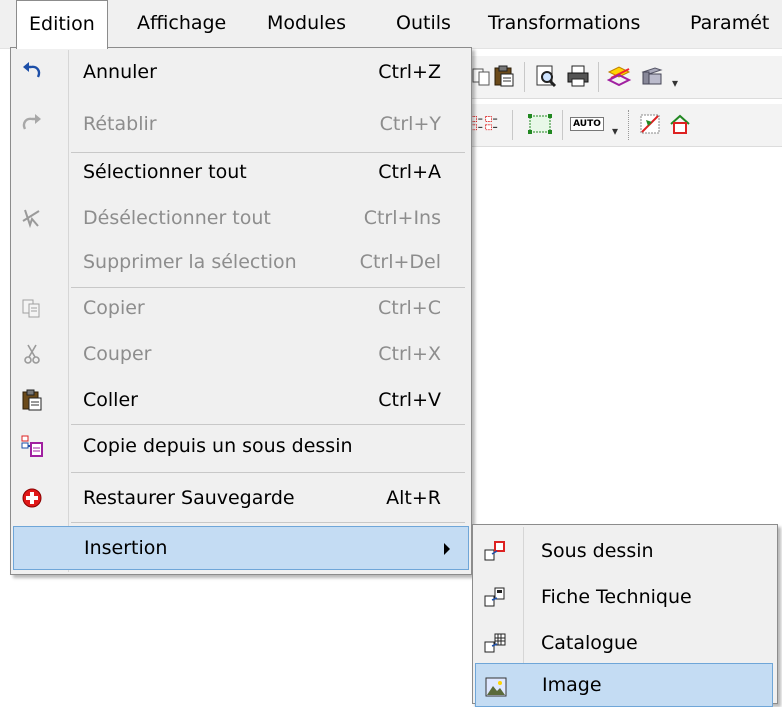 The width and height of the screenshot is (782, 707). What do you see at coordinates (624, 685) in the screenshot?
I see `submenu-item-image: Image` at bounding box center [624, 685].